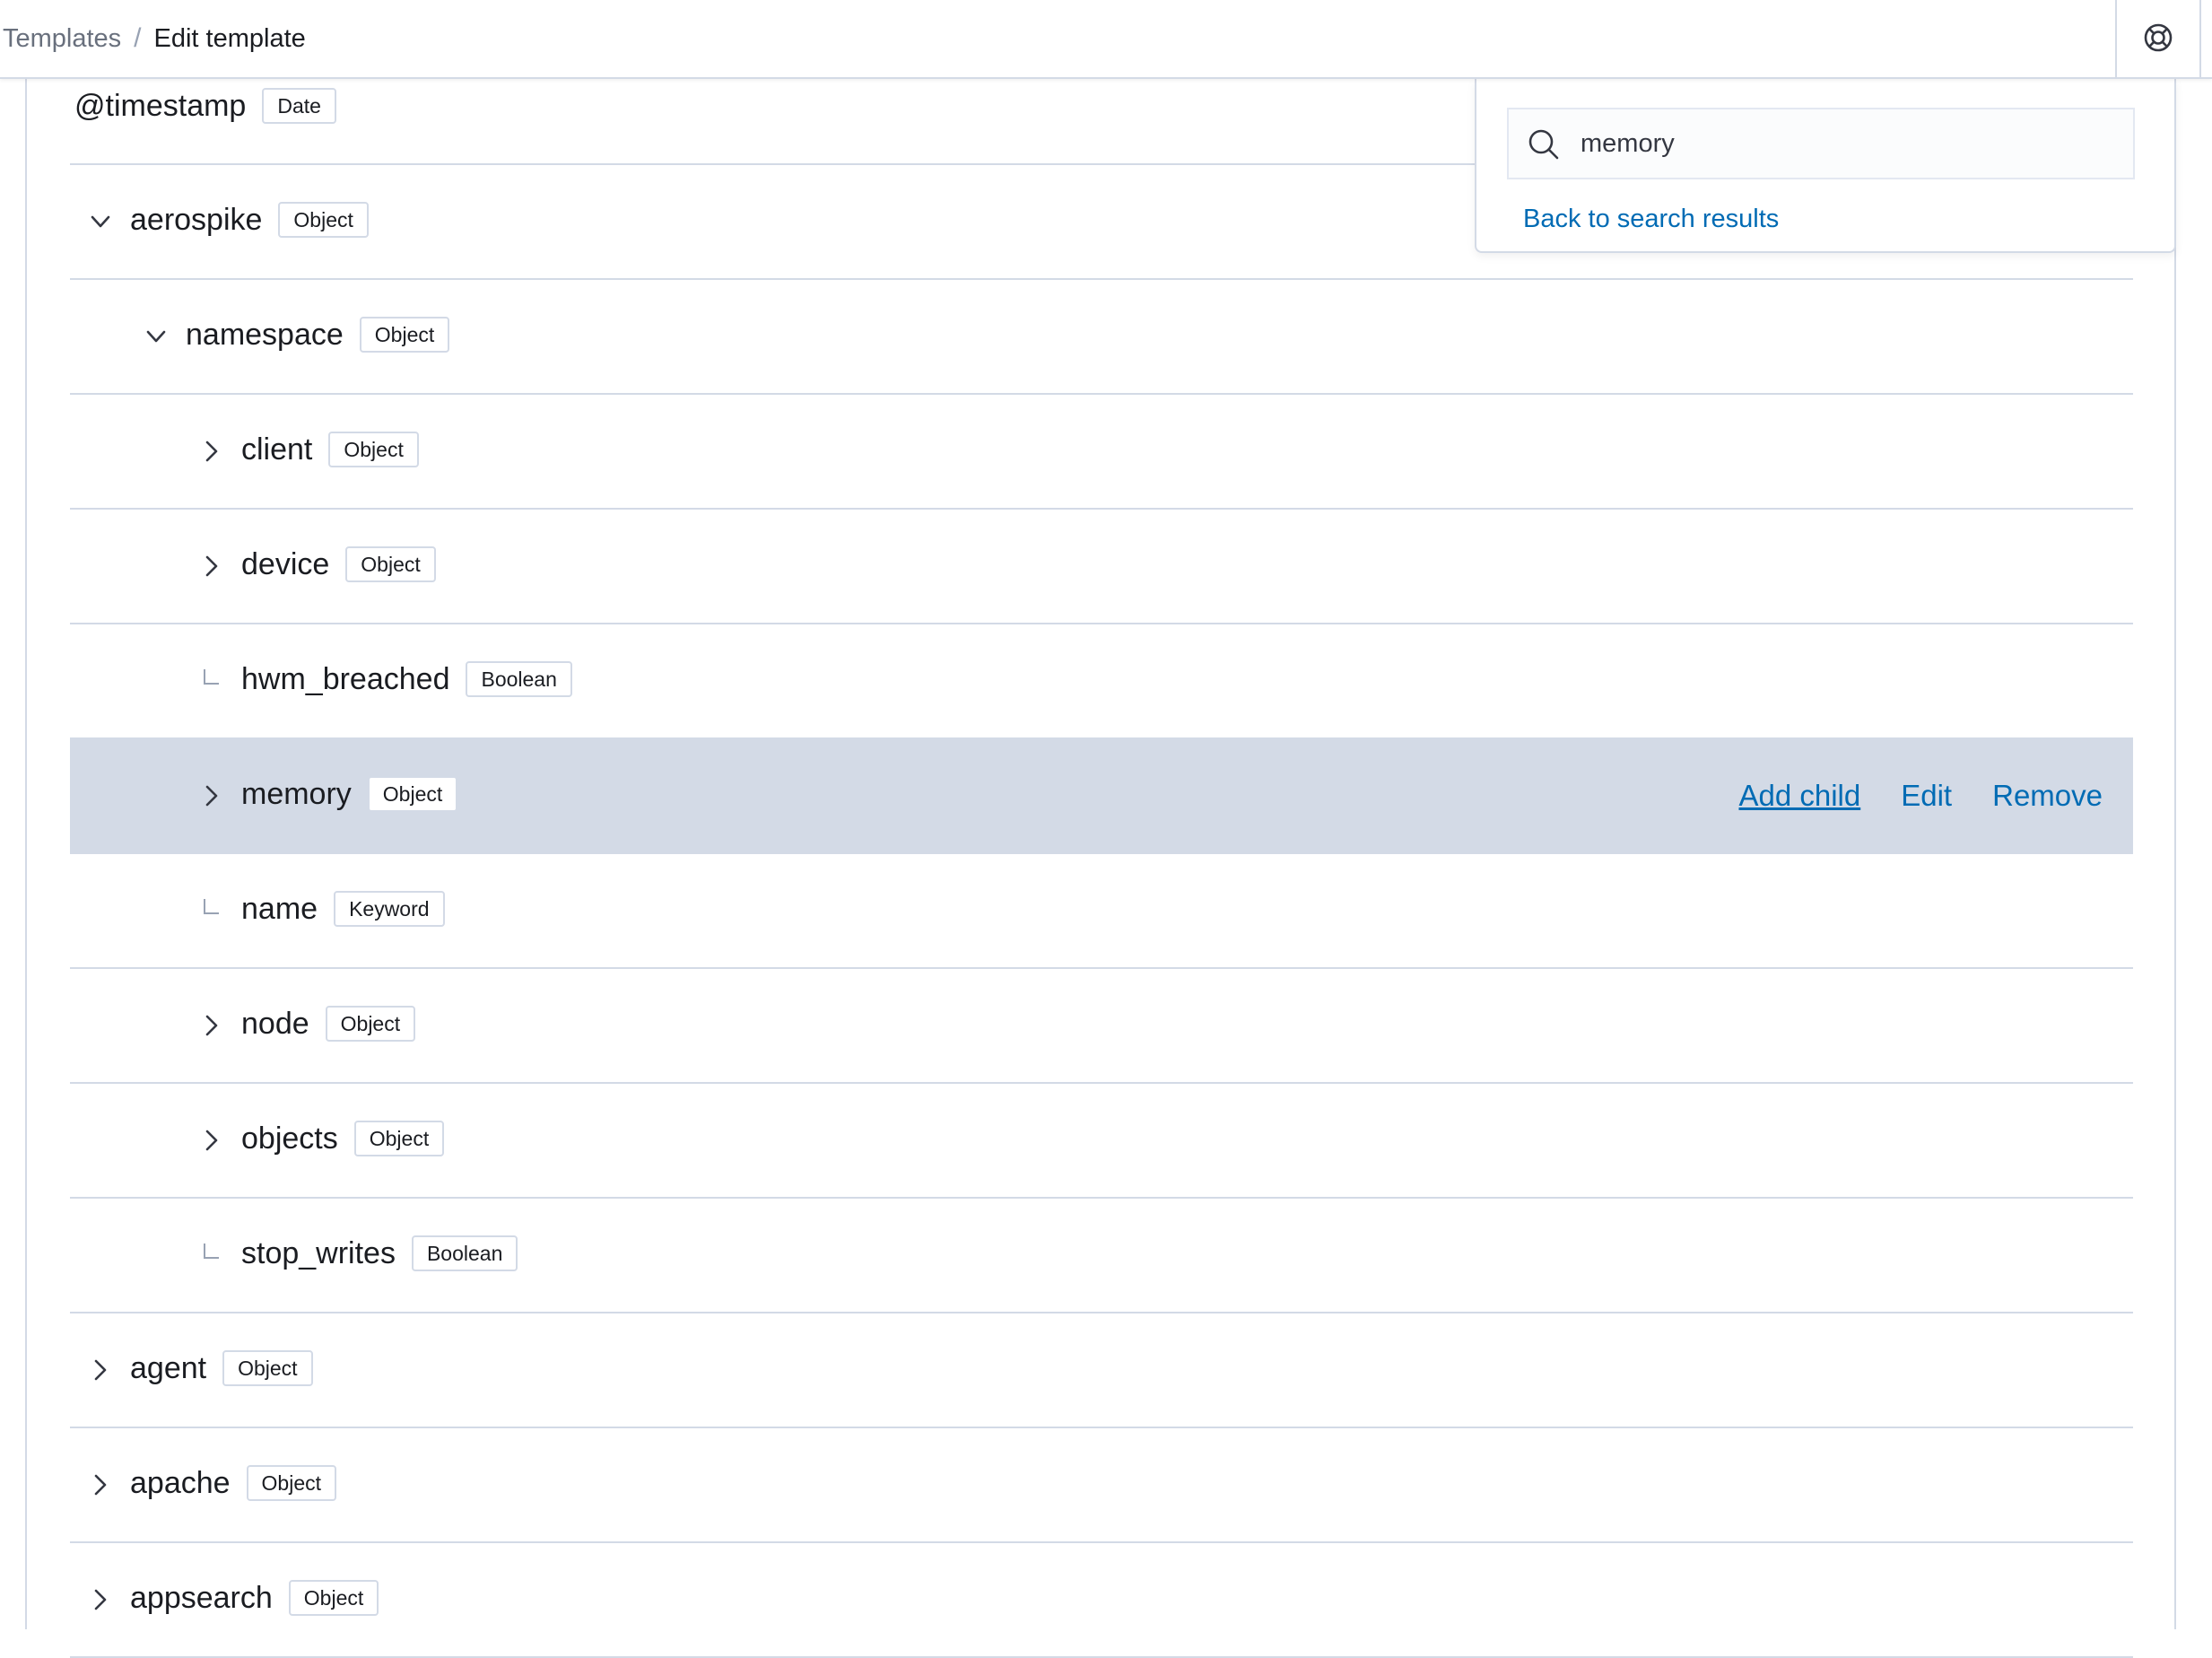  I want to click on breadcrumb: Templates / Edit template, so click(154, 39).